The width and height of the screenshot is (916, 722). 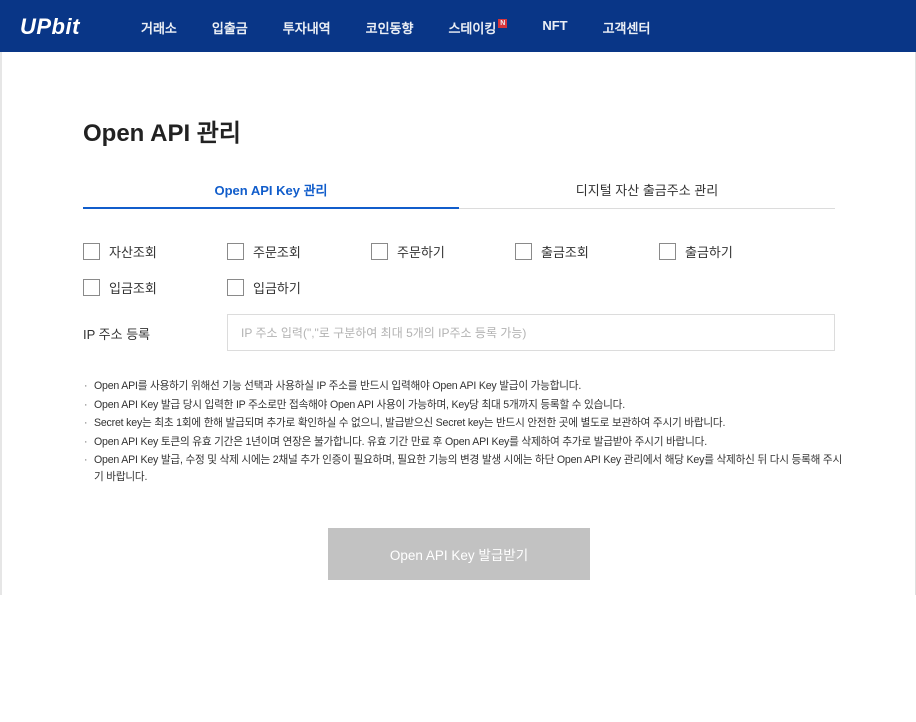 I want to click on nav-coin-trends: 코인동향, so click(x=390, y=27).